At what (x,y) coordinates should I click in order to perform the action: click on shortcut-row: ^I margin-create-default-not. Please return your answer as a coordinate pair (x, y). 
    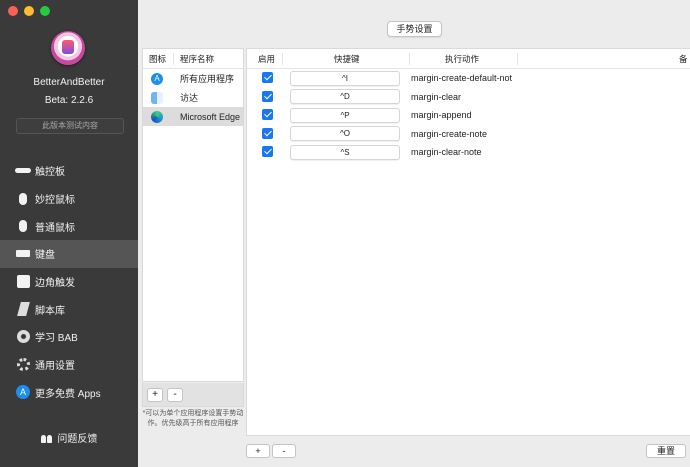
    Looking at the image, I should click on (468, 78).